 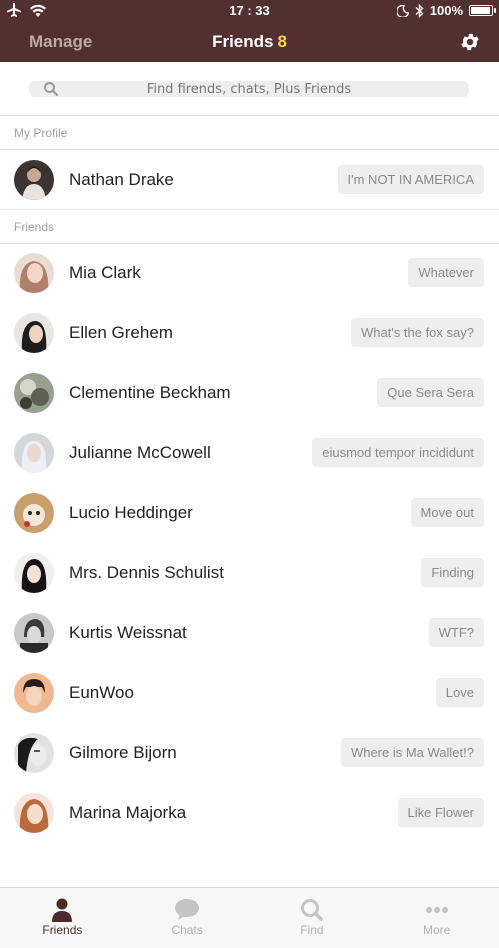 I want to click on friend-name: Lucio Heddinger, so click(x=131, y=512).